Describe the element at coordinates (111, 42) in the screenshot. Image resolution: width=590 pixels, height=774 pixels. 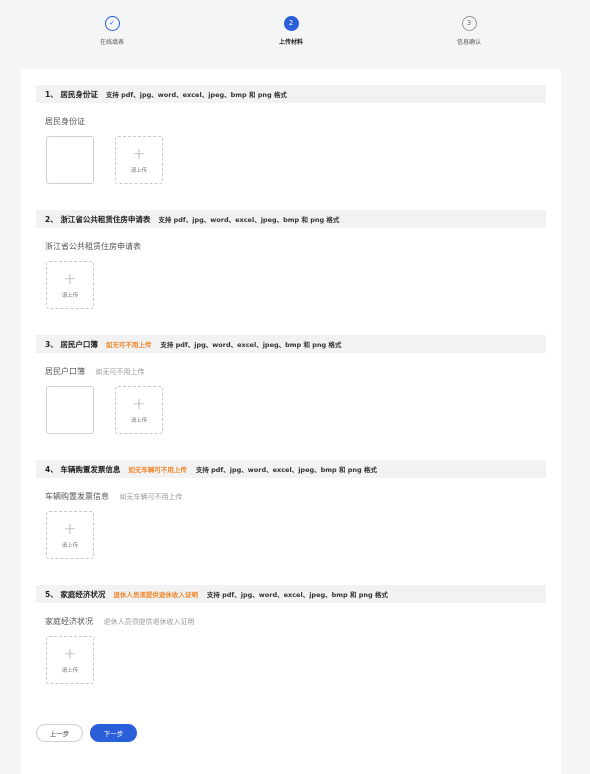
I see `step-label: 在线填表` at that location.